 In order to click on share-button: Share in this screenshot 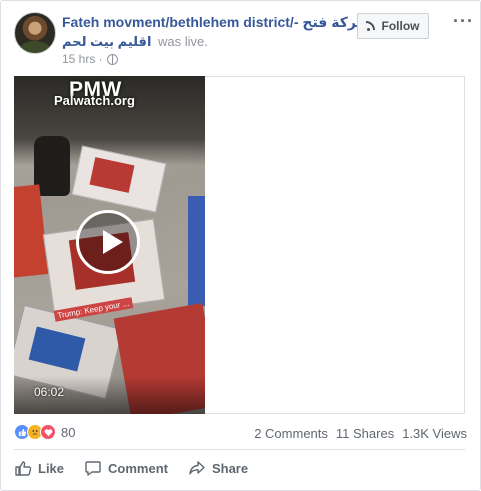, I will do `click(218, 468)`.